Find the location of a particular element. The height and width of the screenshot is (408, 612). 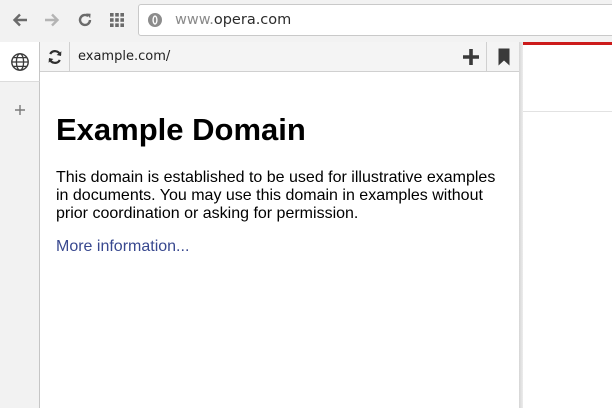

panel-toolbar: example.com/ is located at coordinates (280, 57).